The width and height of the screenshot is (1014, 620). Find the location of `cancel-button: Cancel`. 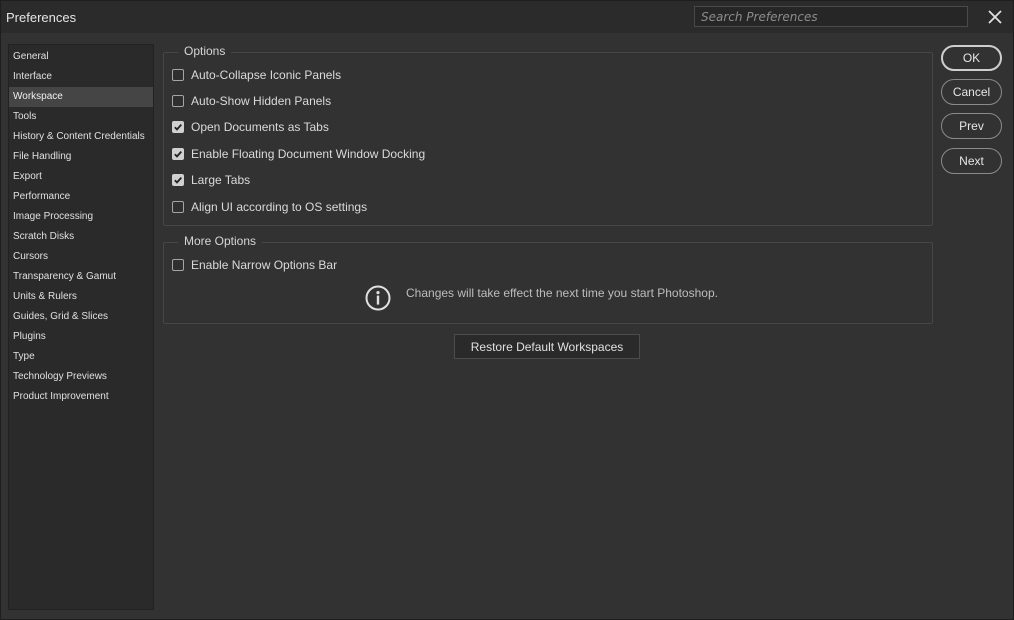

cancel-button: Cancel is located at coordinates (971, 92).